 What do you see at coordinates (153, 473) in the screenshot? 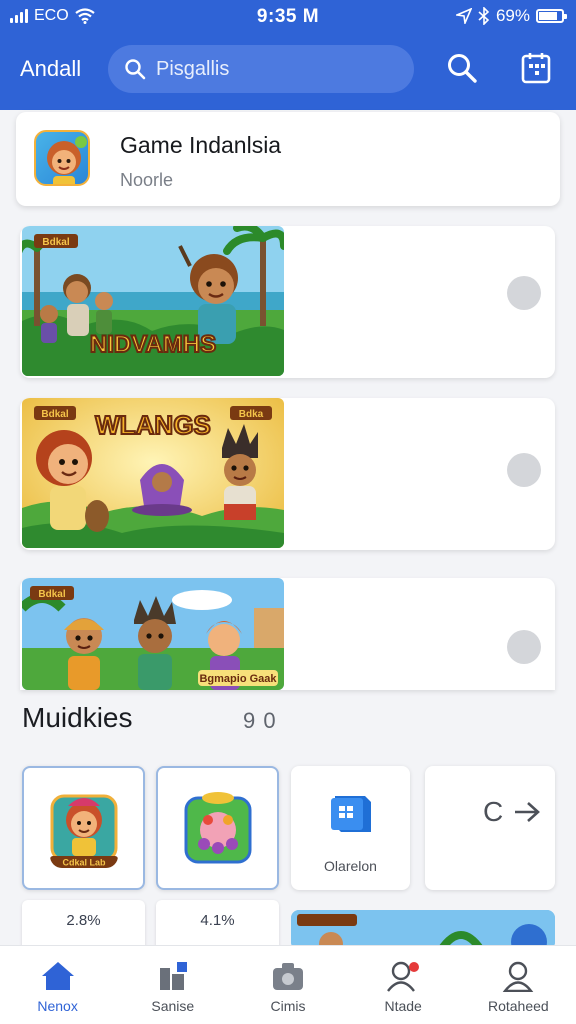
I see `jungle-friends-banner: Bdkal Bdka WLANGS` at bounding box center [153, 473].